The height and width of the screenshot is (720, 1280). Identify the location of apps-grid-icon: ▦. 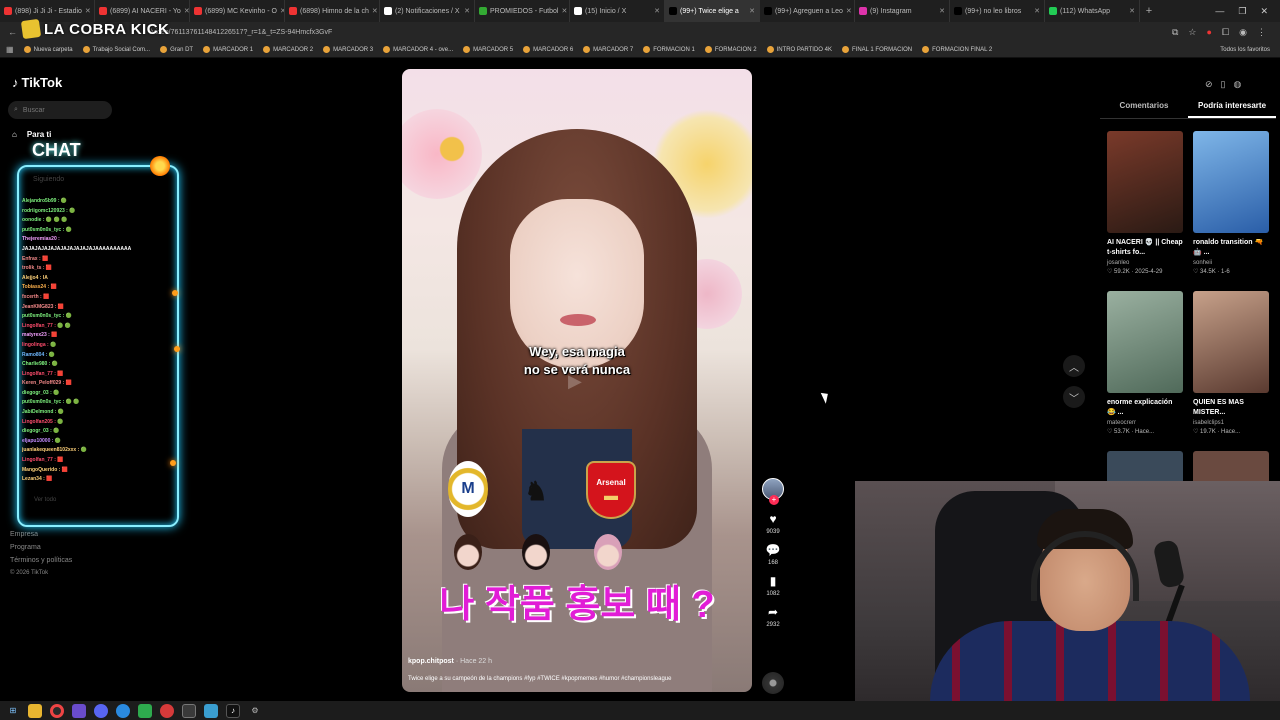
(10, 49).